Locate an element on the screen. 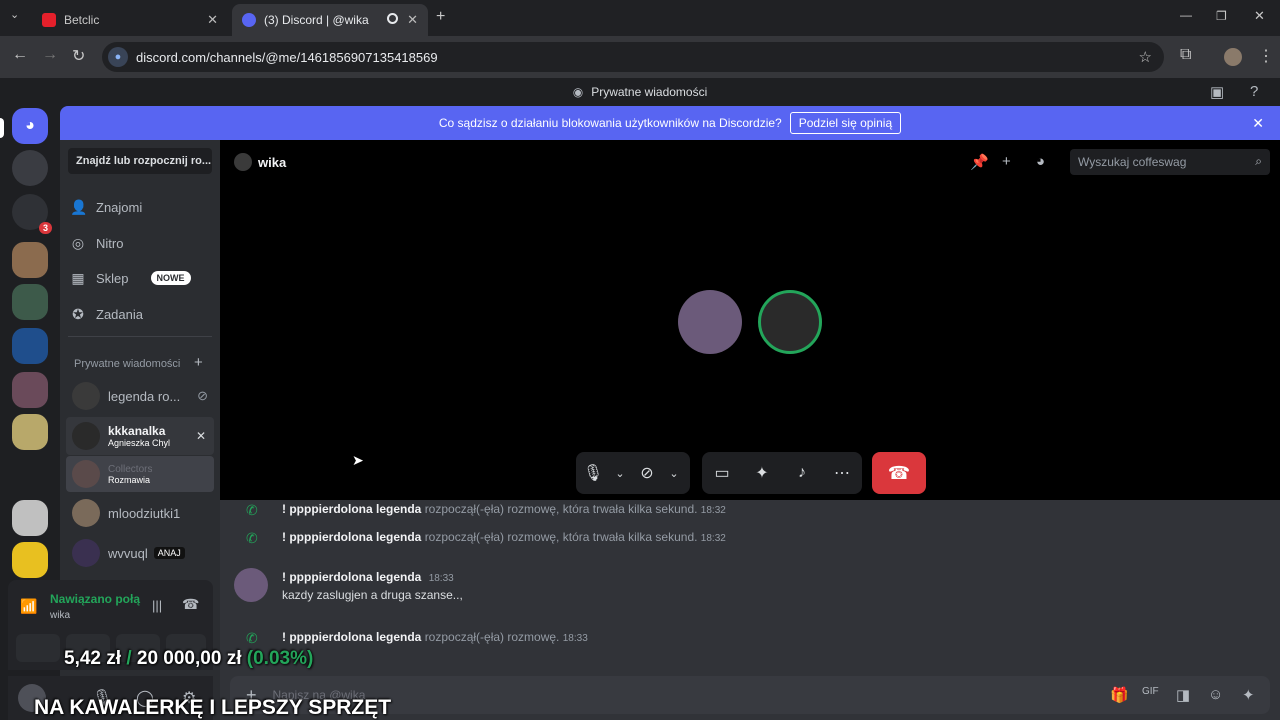 Image resolution: width=1280 pixels, height=720 pixels. dm-item: Collectors Rozmawia is located at coordinates (140, 474).